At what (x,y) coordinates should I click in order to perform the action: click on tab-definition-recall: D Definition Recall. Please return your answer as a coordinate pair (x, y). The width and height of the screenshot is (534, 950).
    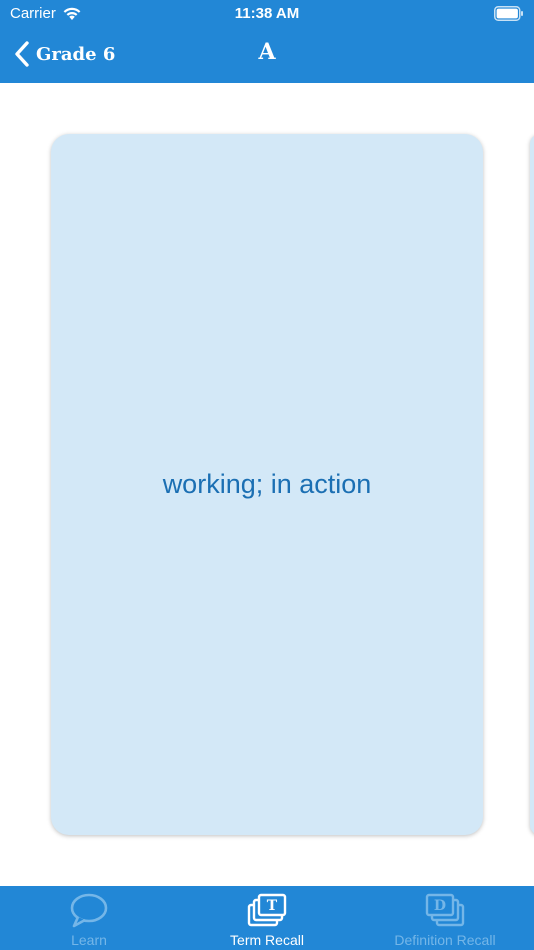
    Looking at the image, I should click on (445, 918).